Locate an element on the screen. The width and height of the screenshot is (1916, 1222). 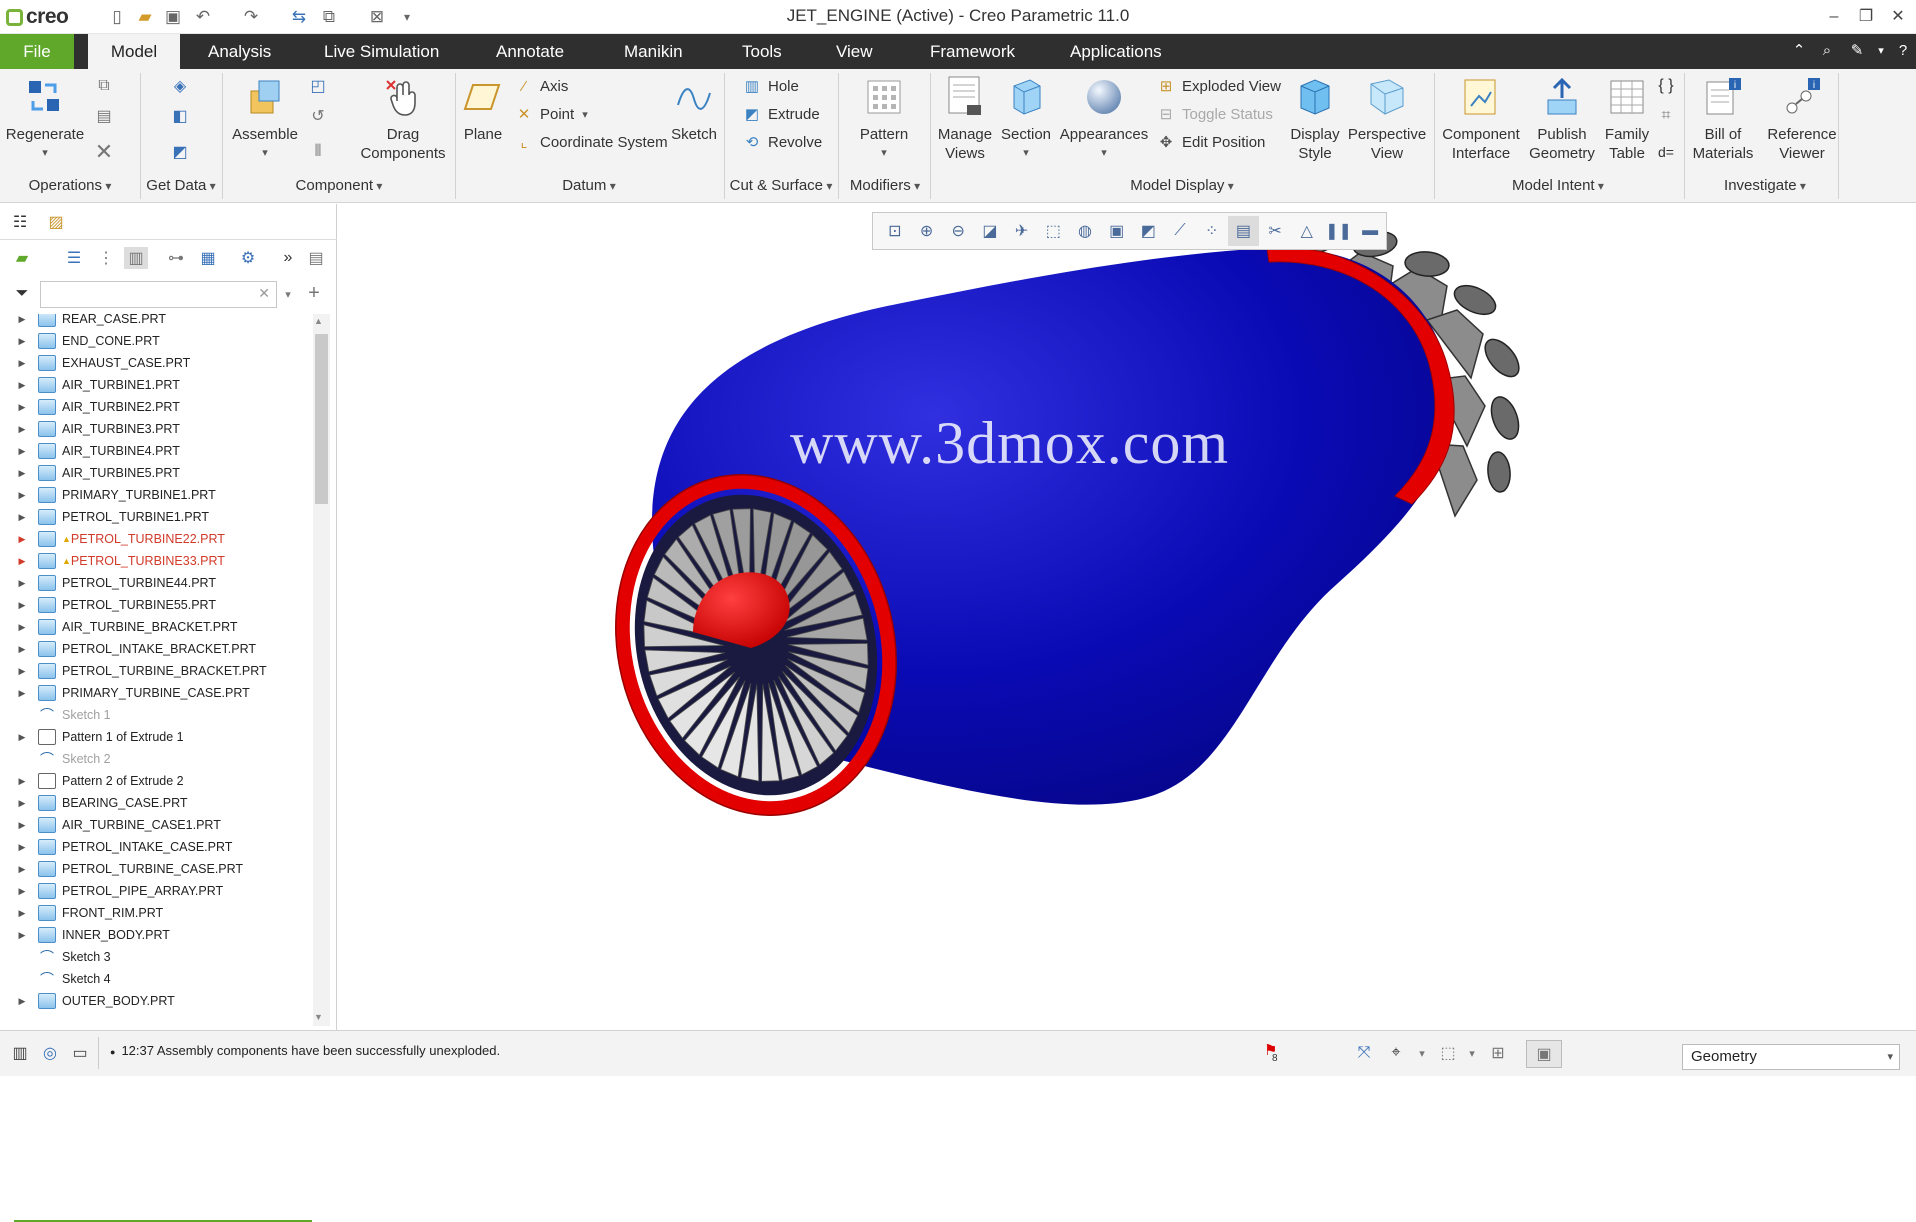
shrinkwrap-icon: ◩ is located at coordinates (180, 152).